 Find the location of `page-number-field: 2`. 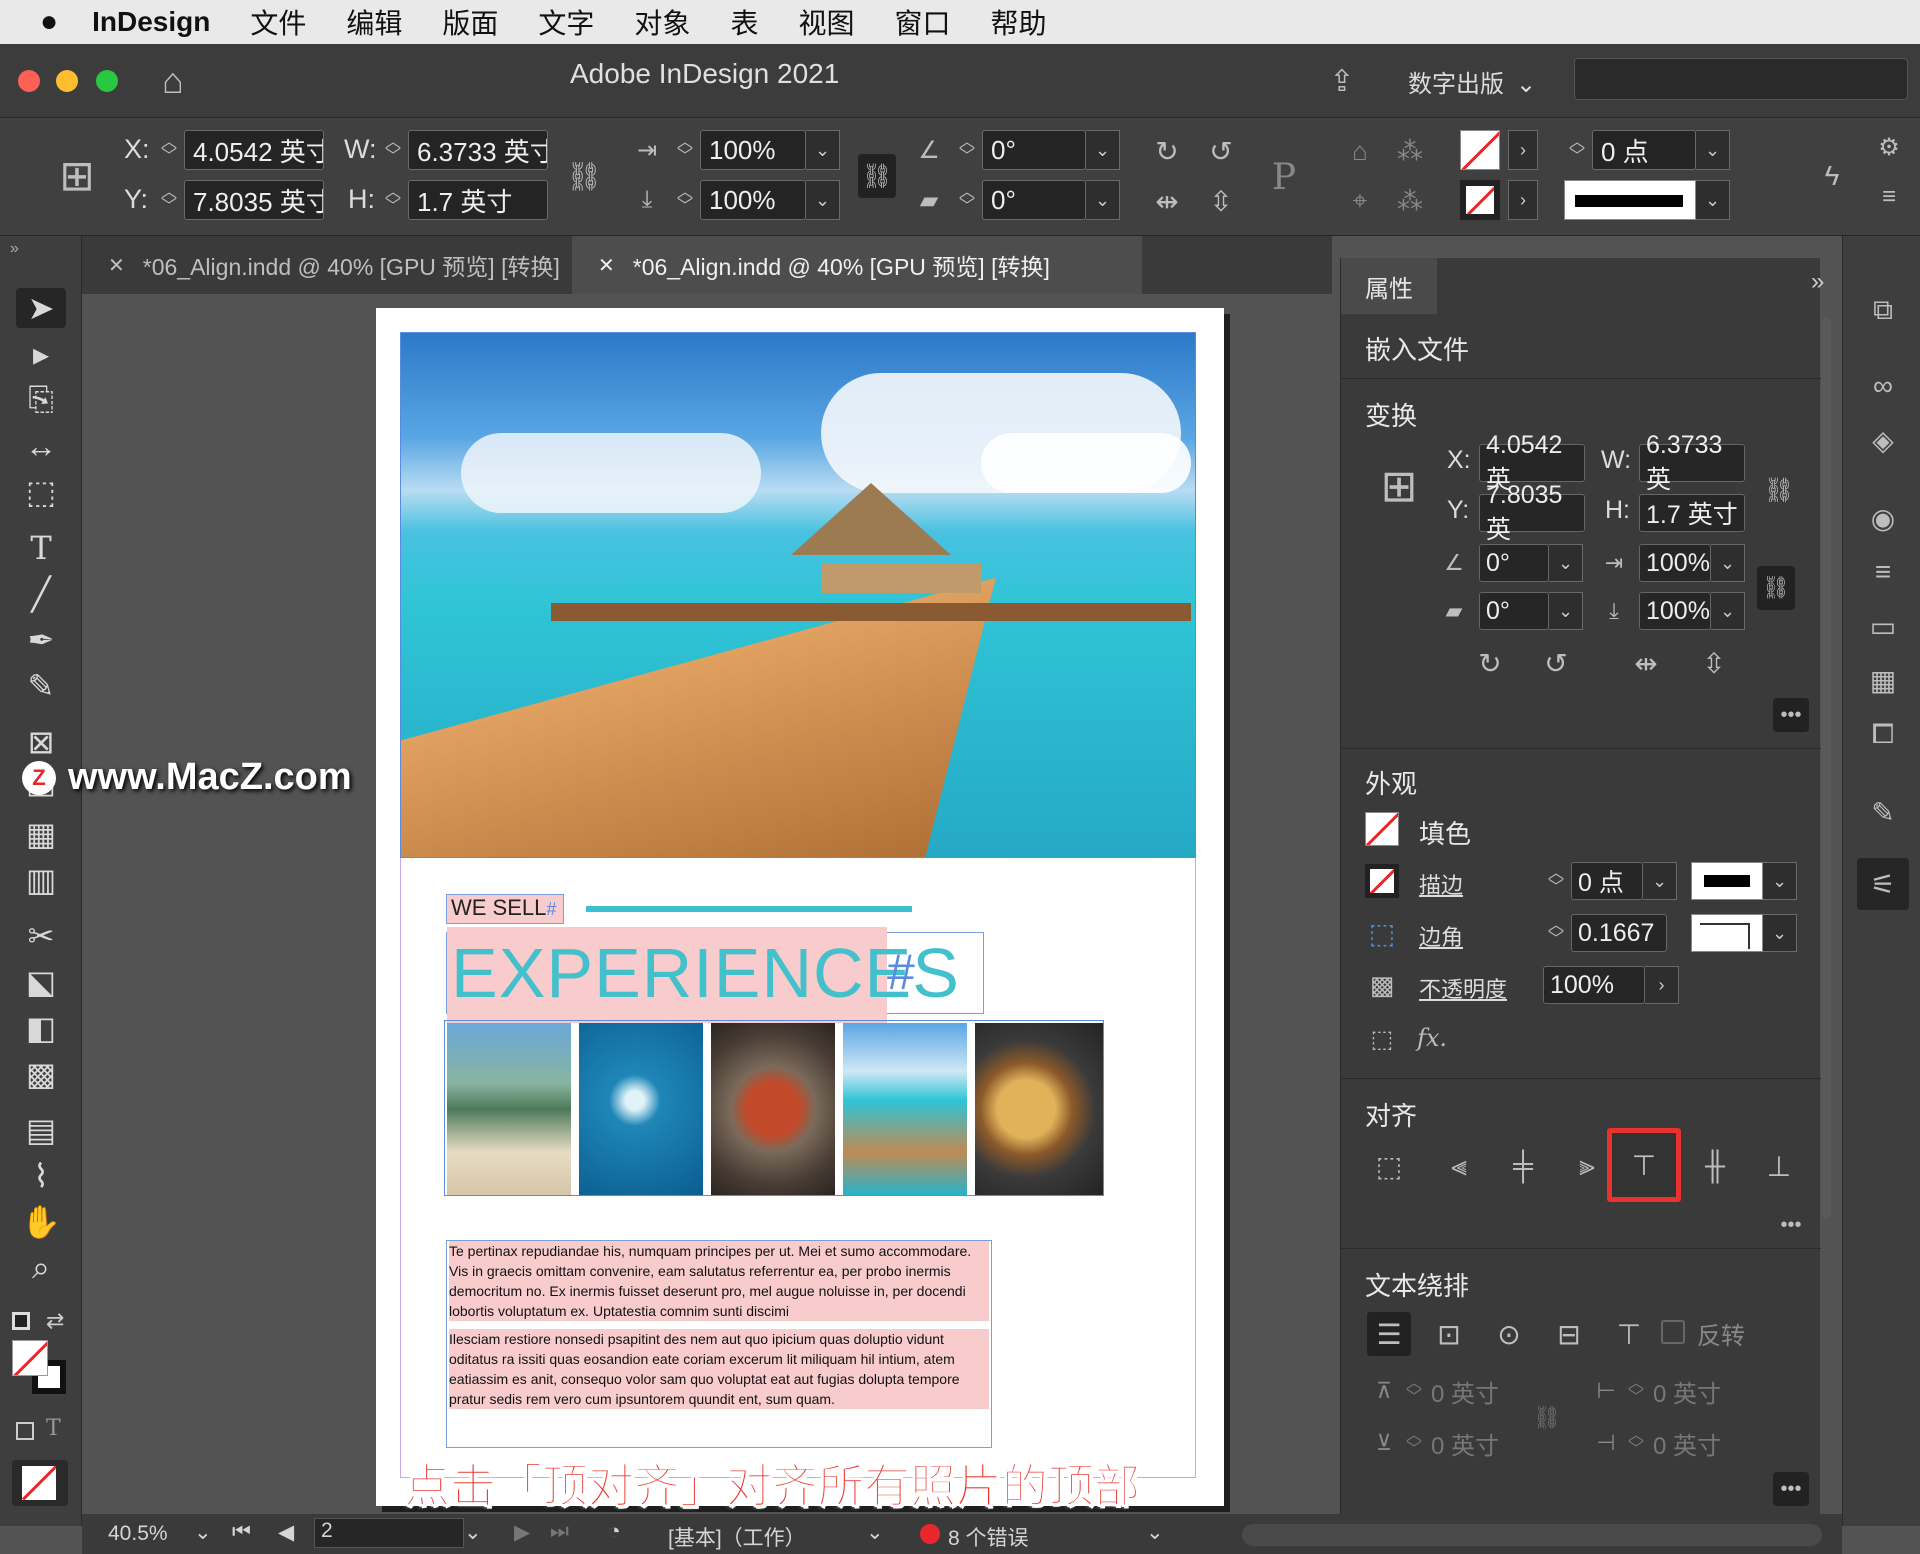

page-number-field: 2 is located at coordinates (389, 1533).